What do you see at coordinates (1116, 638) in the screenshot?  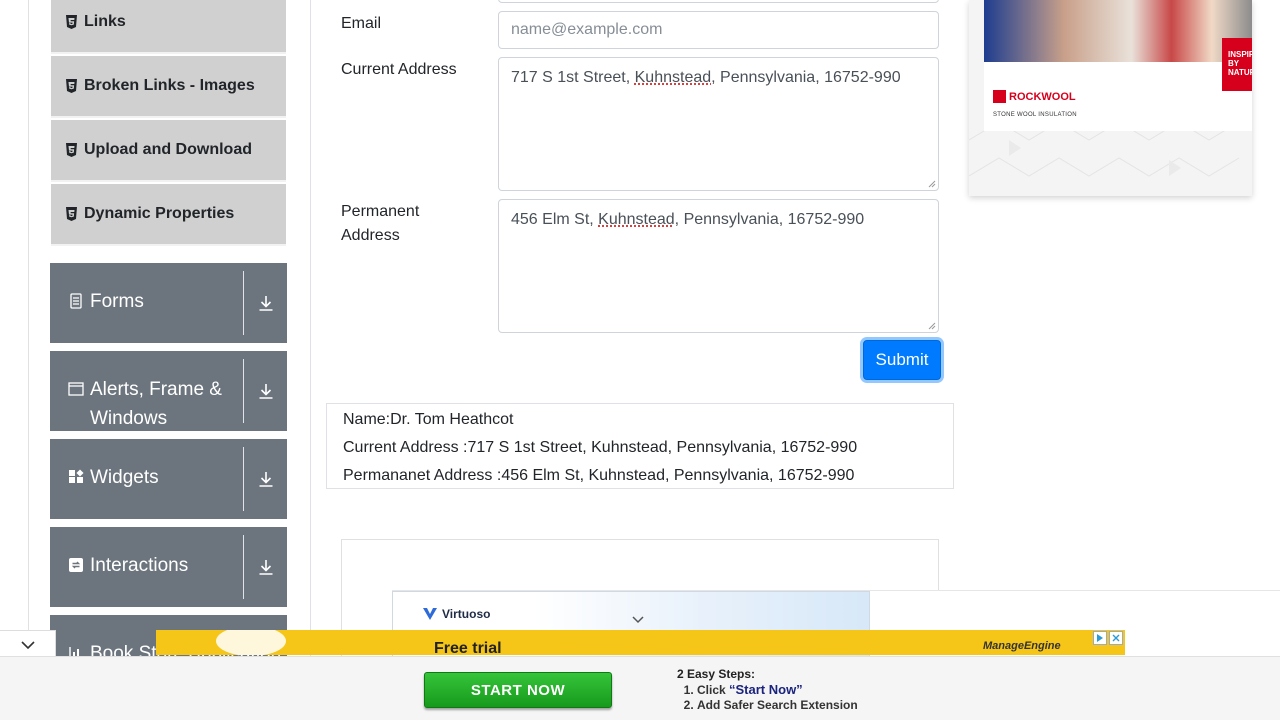 I see `ad-close-icon` at bounding box center [1116, 638].